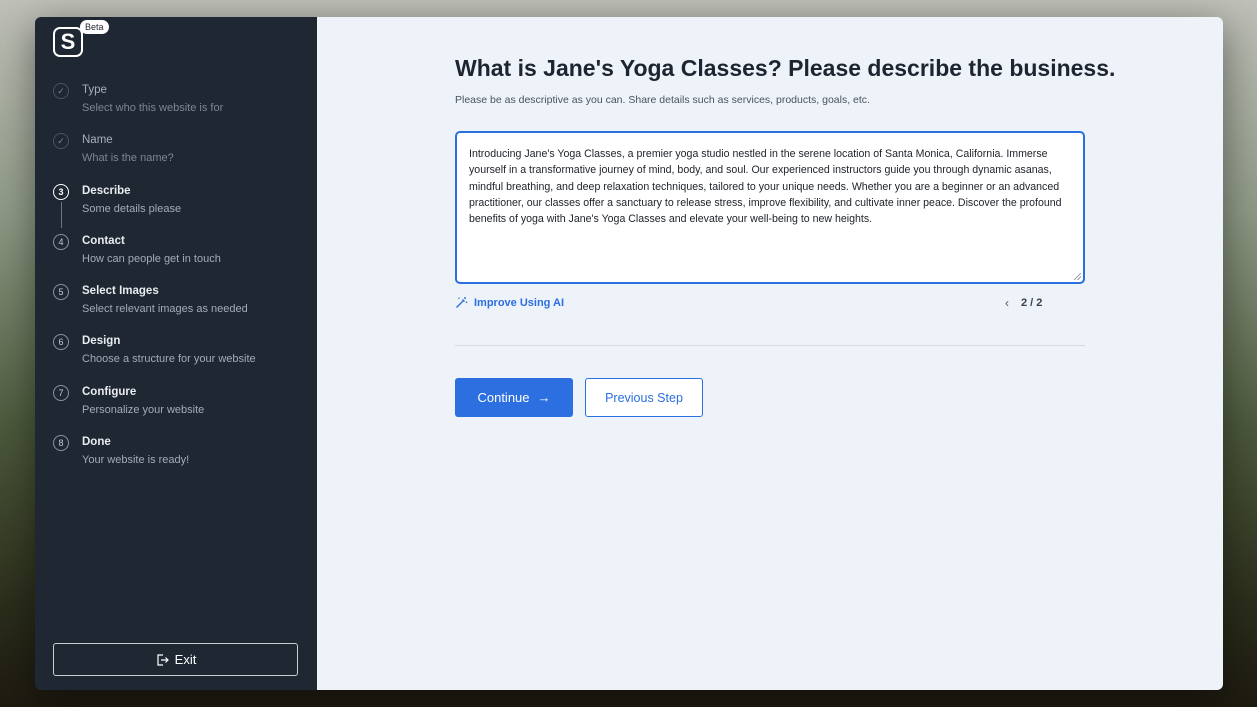 This screenshot has width=1257, height=707. I want to click on resize-handle, so click(1077, 276).